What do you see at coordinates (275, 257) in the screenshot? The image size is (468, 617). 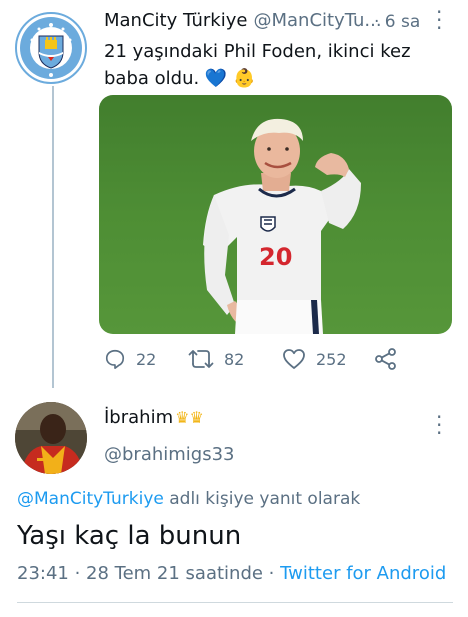 I see `svg-text: 20` at bounding box center [275, 257].